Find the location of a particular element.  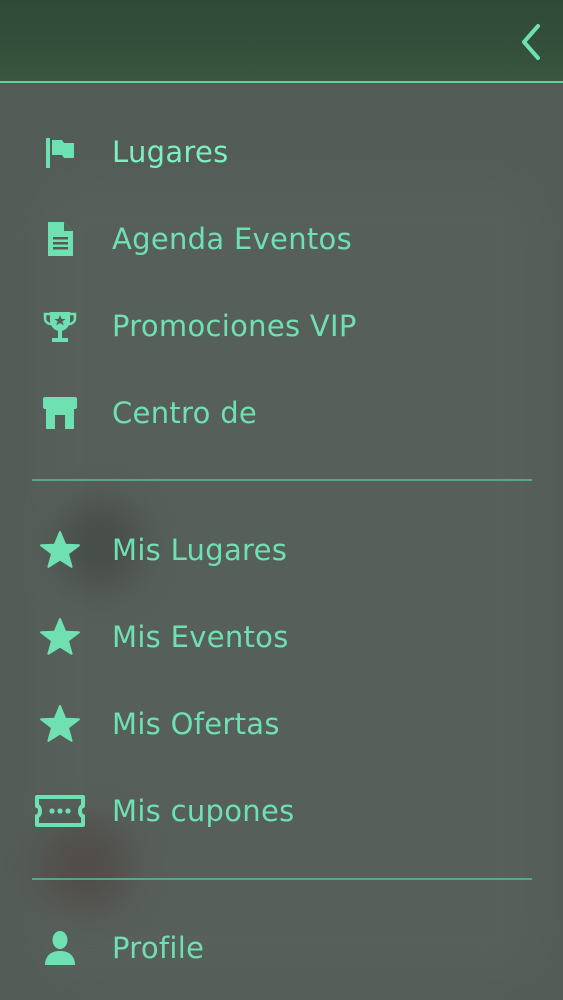

menu-item-label: Mis Eventos is located at coordinates (200, 637).